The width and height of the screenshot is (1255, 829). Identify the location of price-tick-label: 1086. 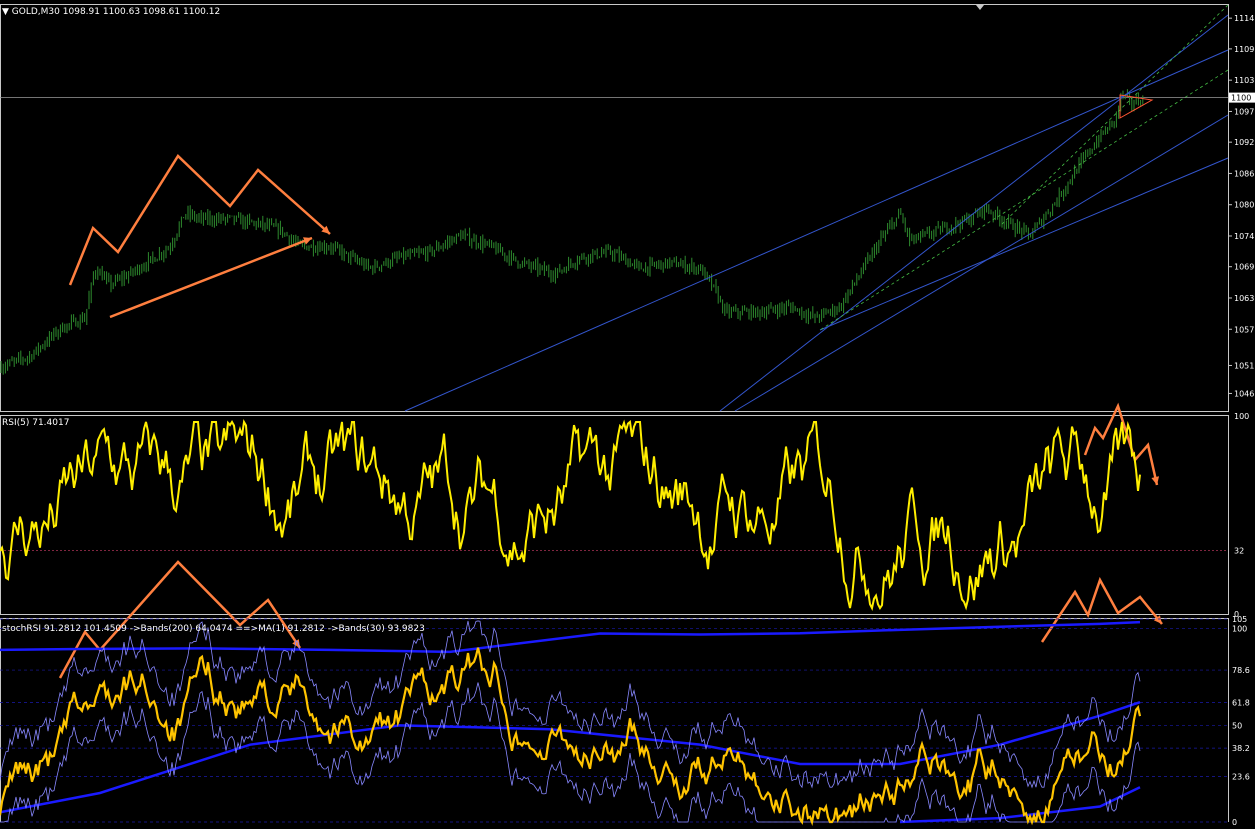
(1244, 173).